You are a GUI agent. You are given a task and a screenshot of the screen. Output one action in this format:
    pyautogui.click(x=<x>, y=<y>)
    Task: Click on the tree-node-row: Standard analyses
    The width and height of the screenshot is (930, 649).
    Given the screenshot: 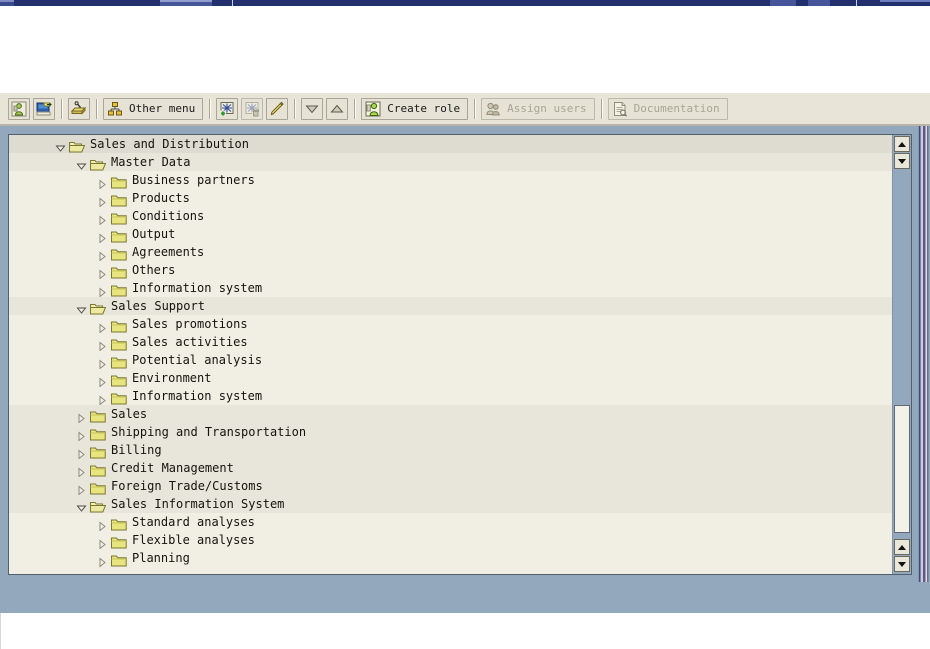 What is the action you would take?
    pyautogui.click(x=451, y=522)
    